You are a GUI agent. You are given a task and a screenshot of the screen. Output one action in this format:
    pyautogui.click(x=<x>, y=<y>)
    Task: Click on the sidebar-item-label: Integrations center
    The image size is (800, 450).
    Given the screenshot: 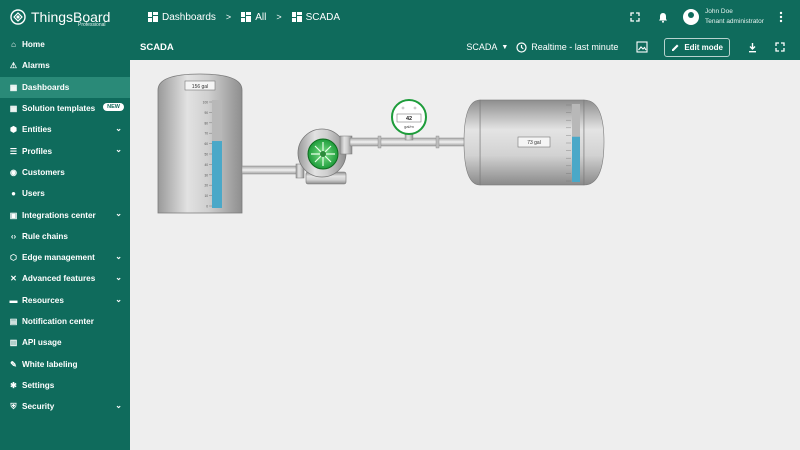 What is the action you would take?
    pyautogui.click(x=59, y=215)
    